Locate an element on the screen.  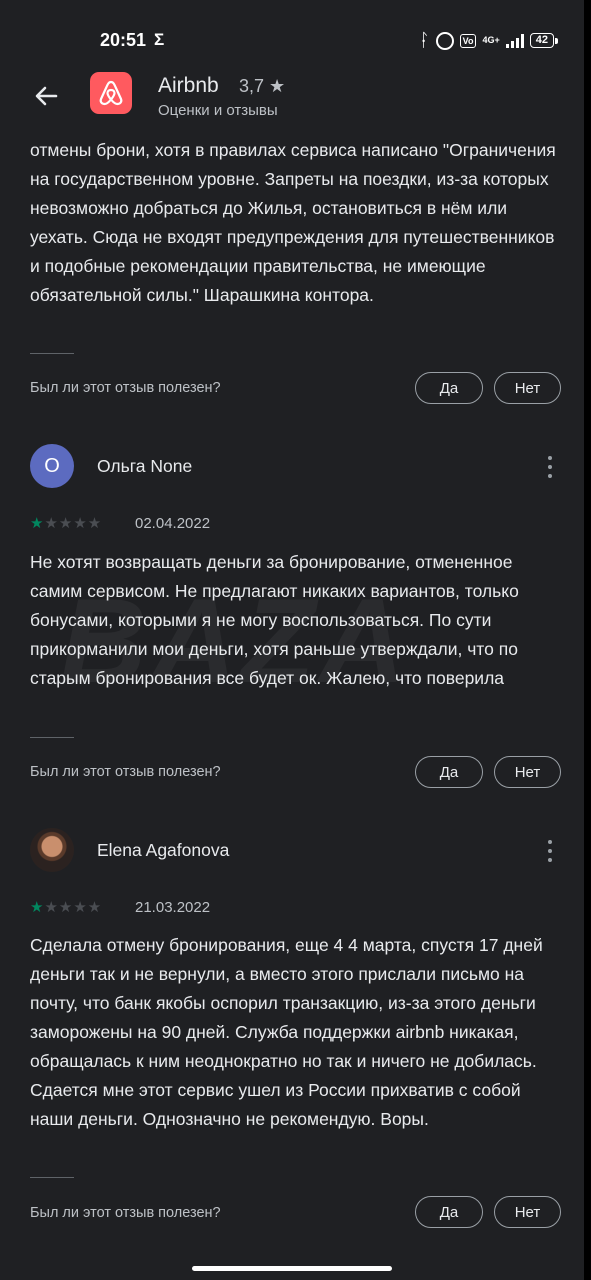
app-rating: 3,7 ★ is located at coordinates (262, 86).